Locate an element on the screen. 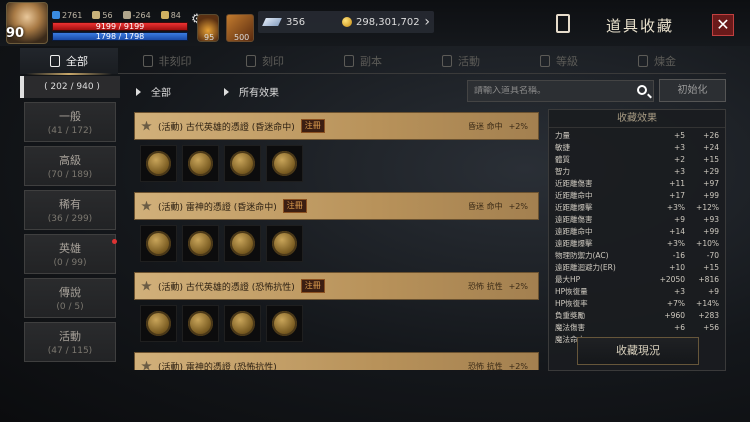  stat-bonus: +10% is located at coordinates (707, 243).